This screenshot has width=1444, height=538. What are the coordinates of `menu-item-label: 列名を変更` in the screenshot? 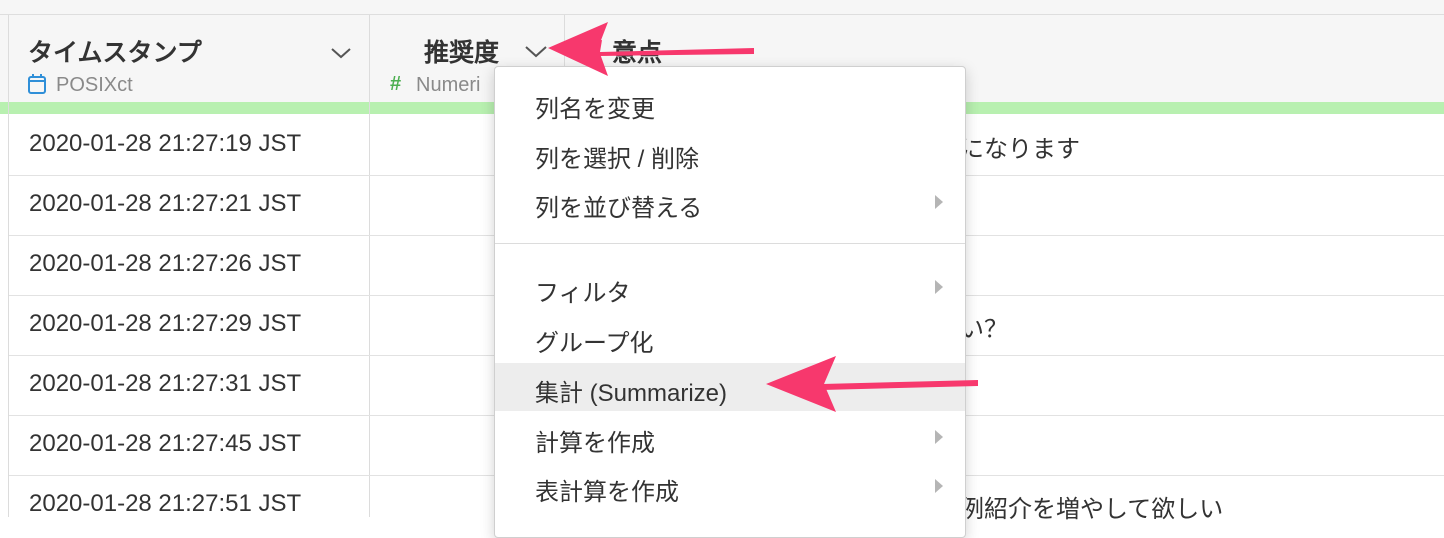 It's located at (595, 109).